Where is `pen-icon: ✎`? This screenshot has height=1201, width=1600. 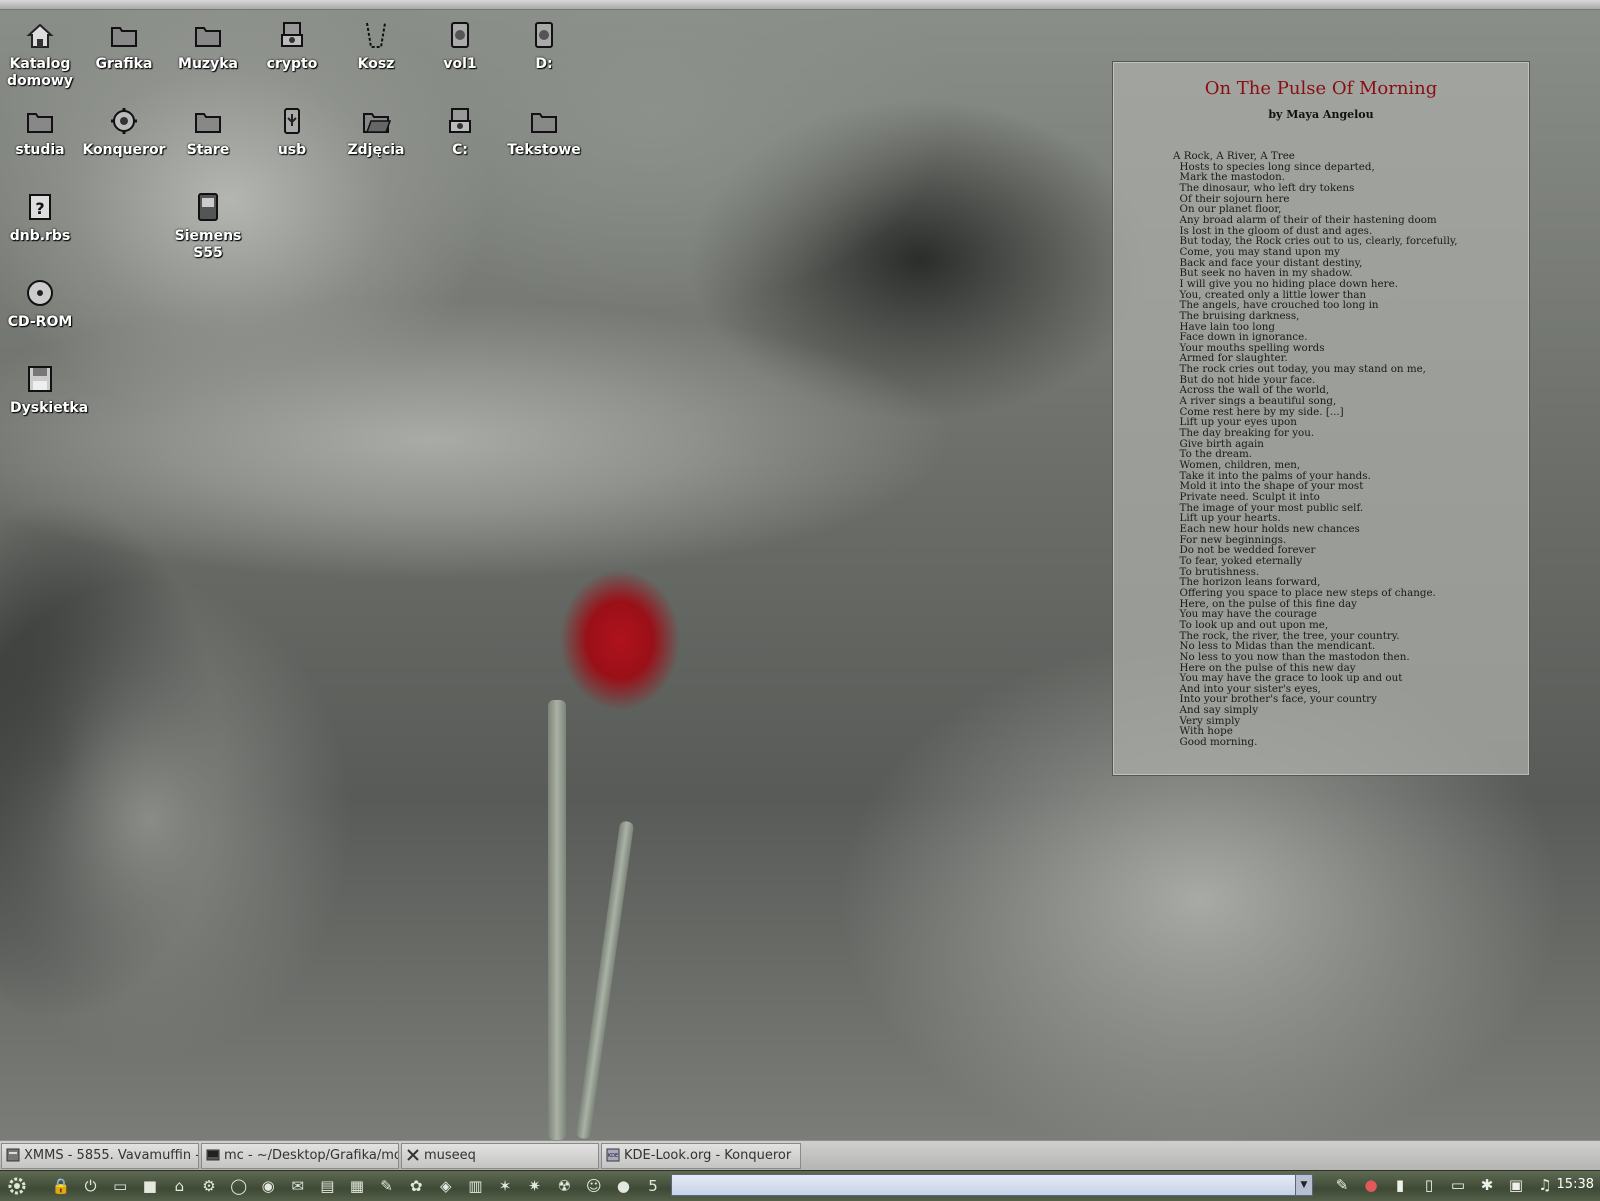 pen-icon: ✎ is located at coordinates (1342, 1185).